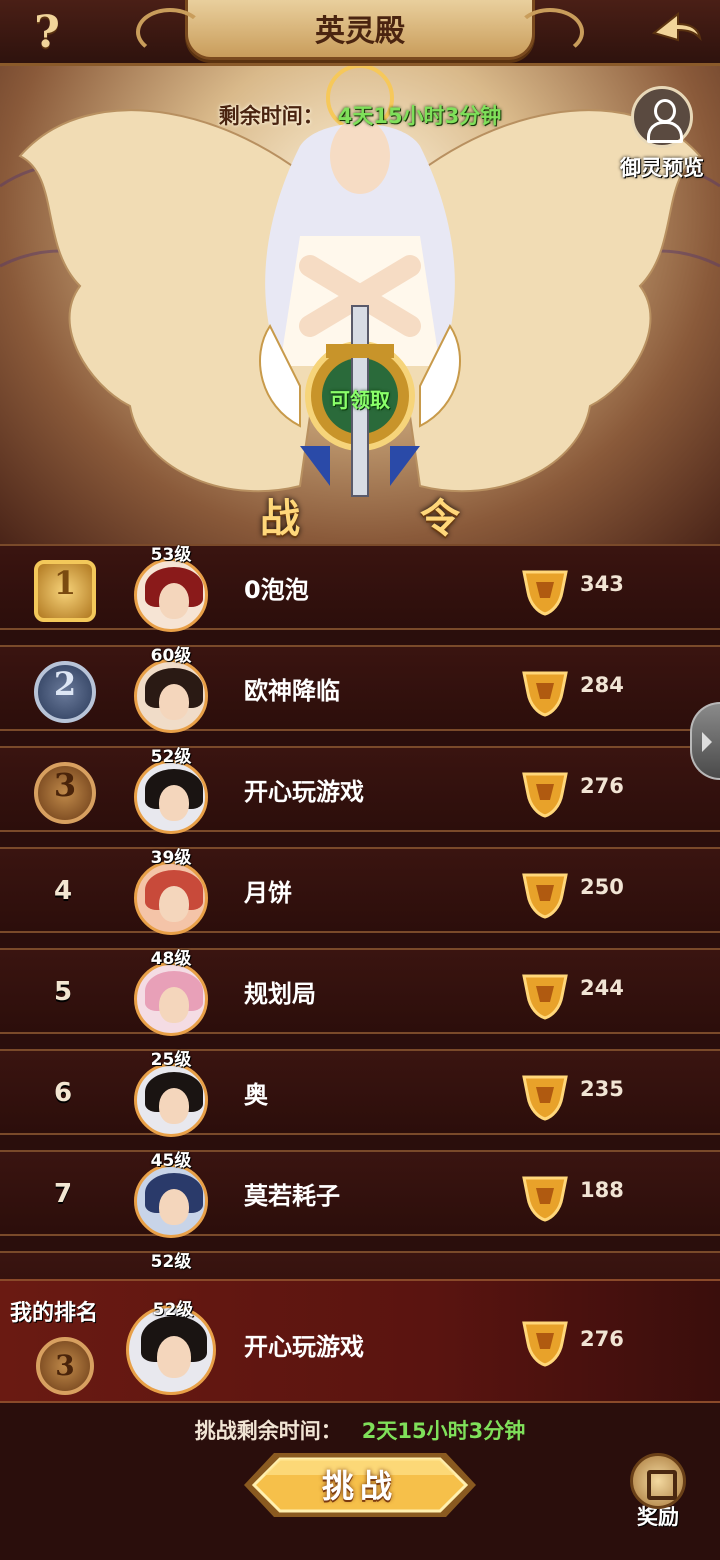 The image size is (720, 1560). I want to click on challenge-timer: 挑战剩余时间： 2天15小时3分钟, so click(360, 1430).